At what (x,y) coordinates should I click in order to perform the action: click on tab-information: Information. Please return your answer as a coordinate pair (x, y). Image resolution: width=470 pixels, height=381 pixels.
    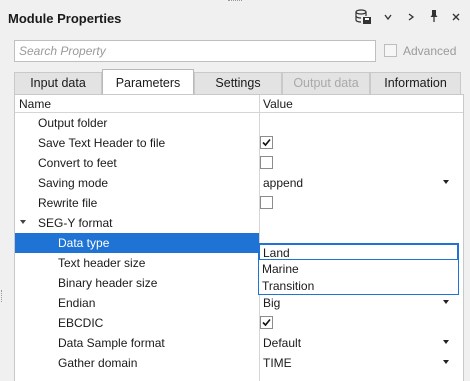
    Looking at the image, I should click on (415, 83).